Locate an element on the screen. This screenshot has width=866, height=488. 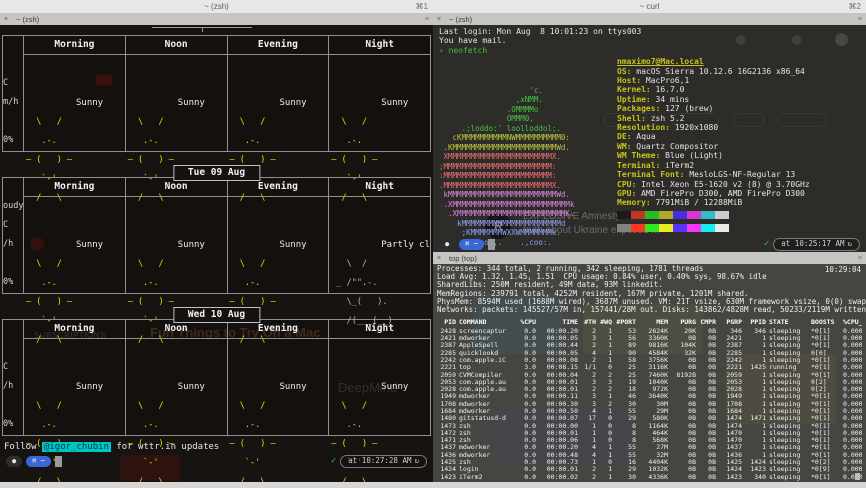
date-box: Wed 10 Aug is located at coordinates (216, 315).